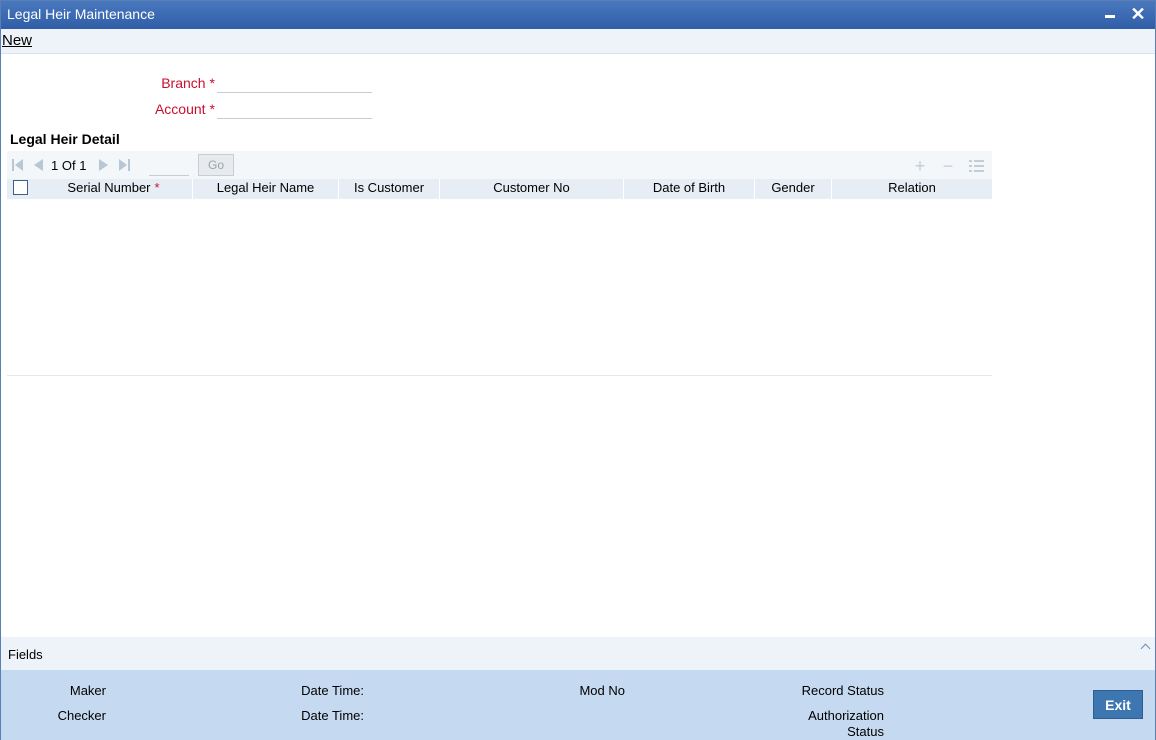  What do you see at coordinates (81, 715) in the screenshot?
I see `checker-label: Checker` at bounding box center [81, 715].